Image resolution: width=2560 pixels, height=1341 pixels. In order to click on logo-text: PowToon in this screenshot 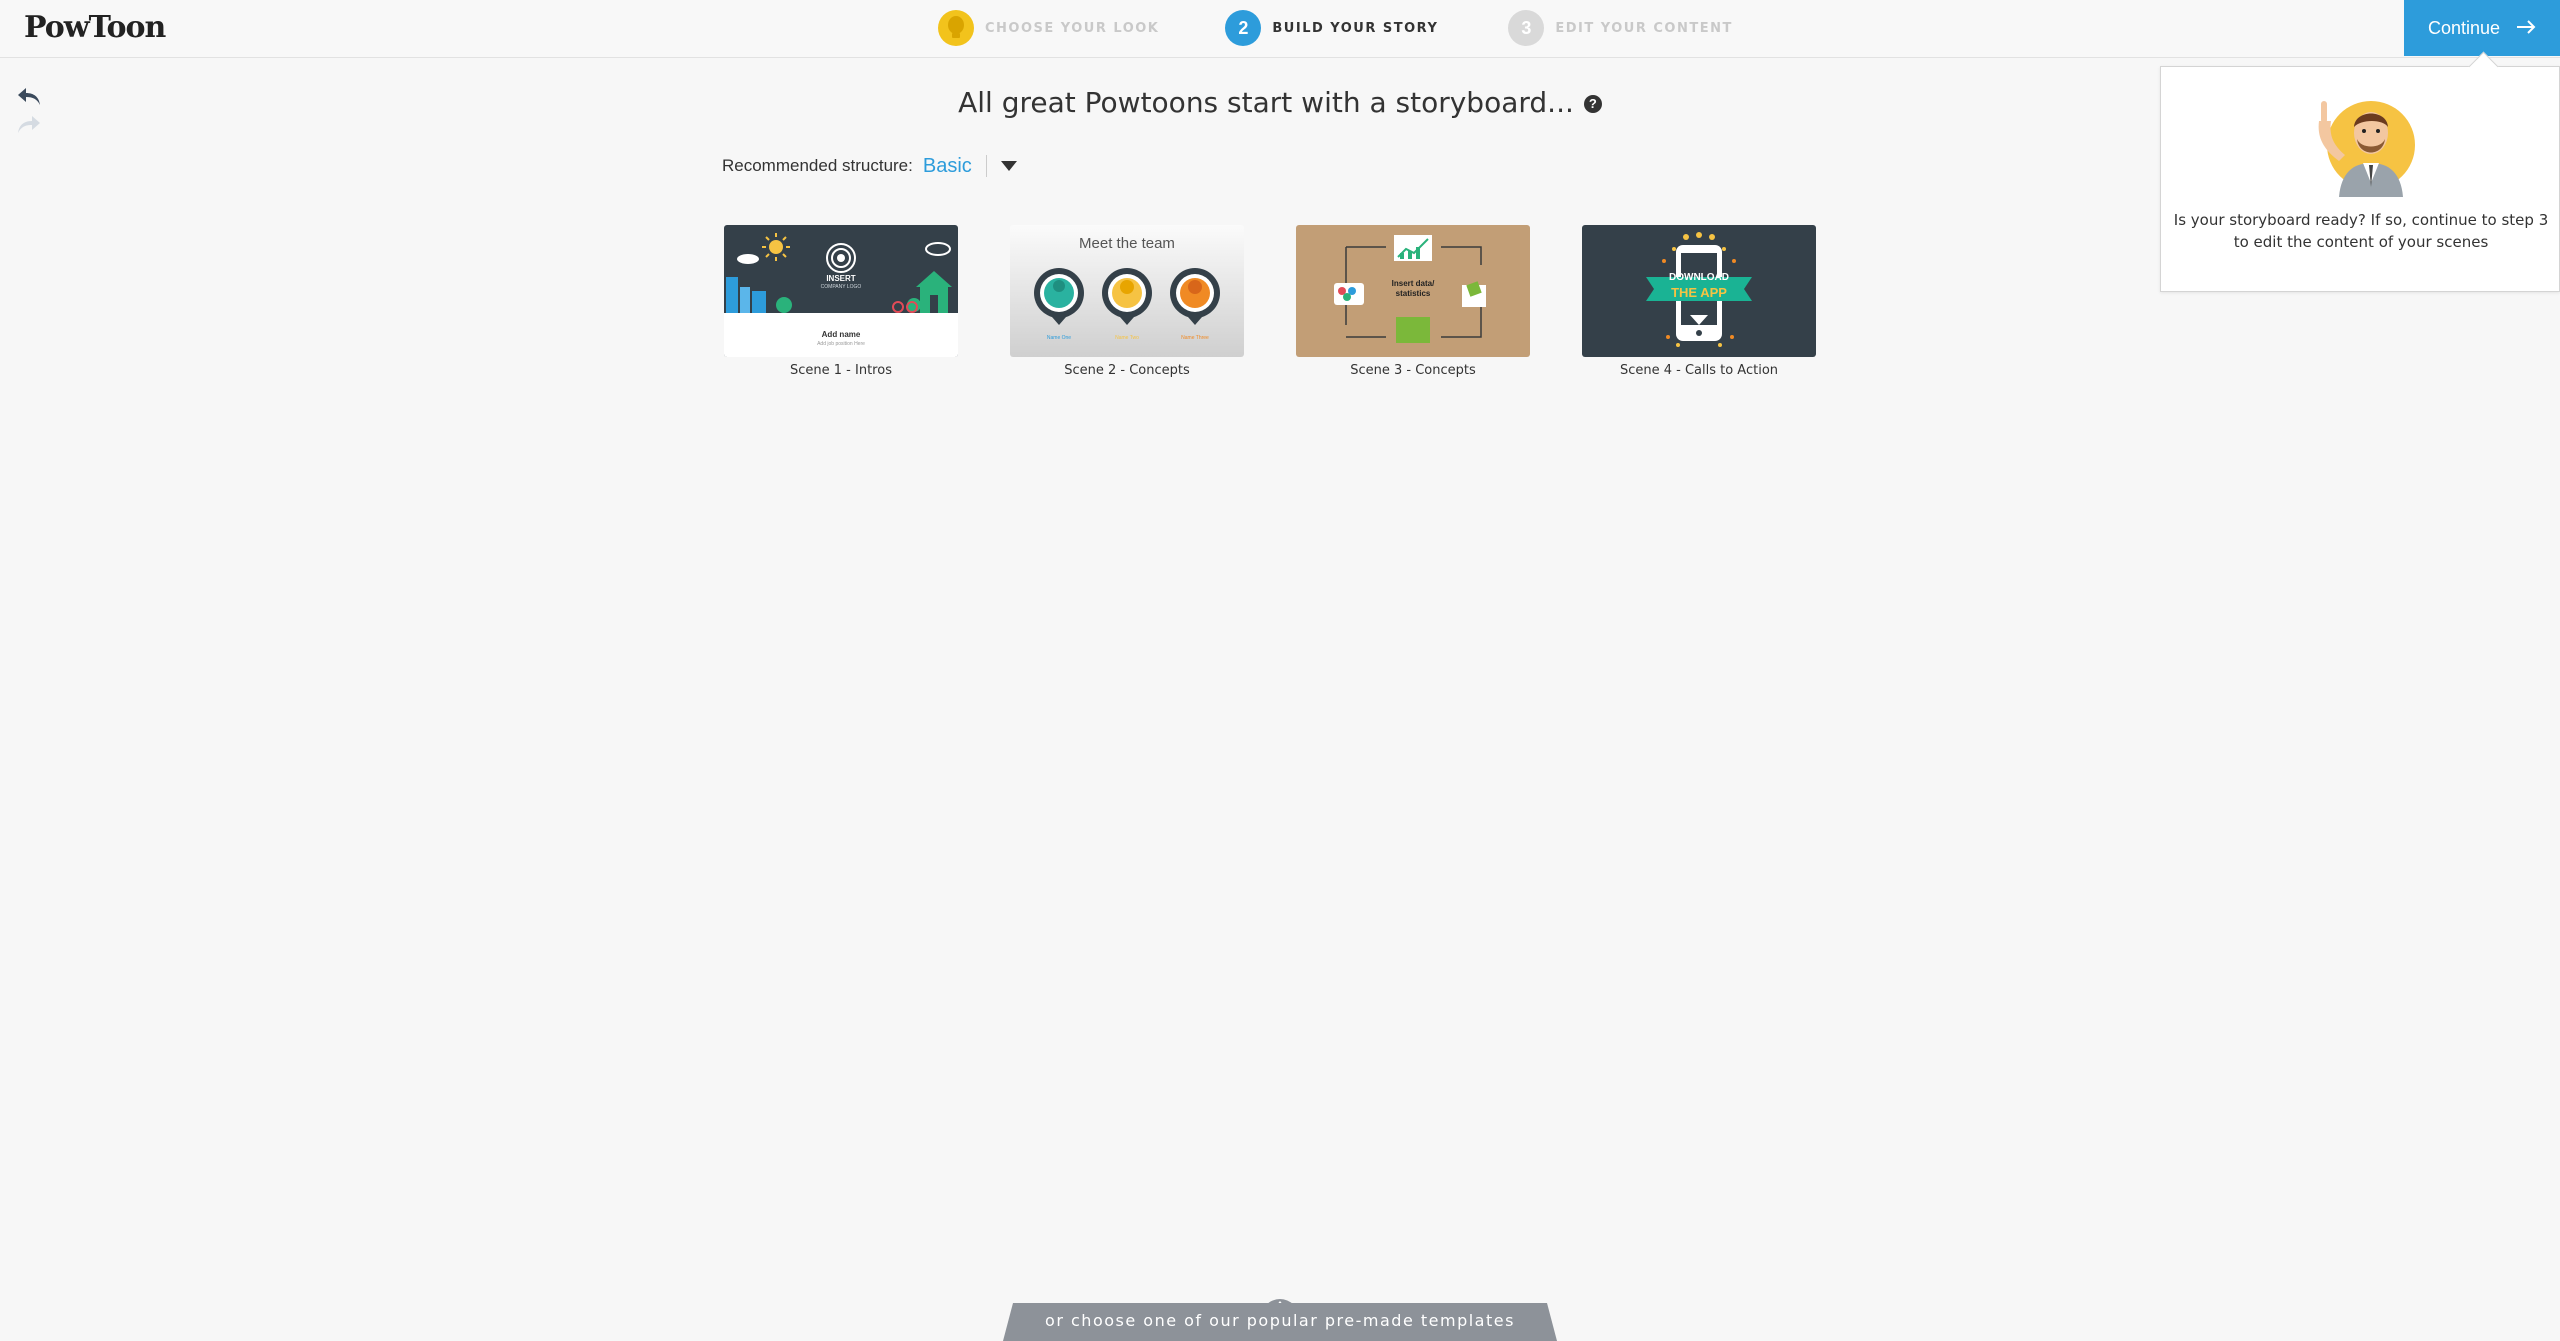, I will do `click(95, 27)`.